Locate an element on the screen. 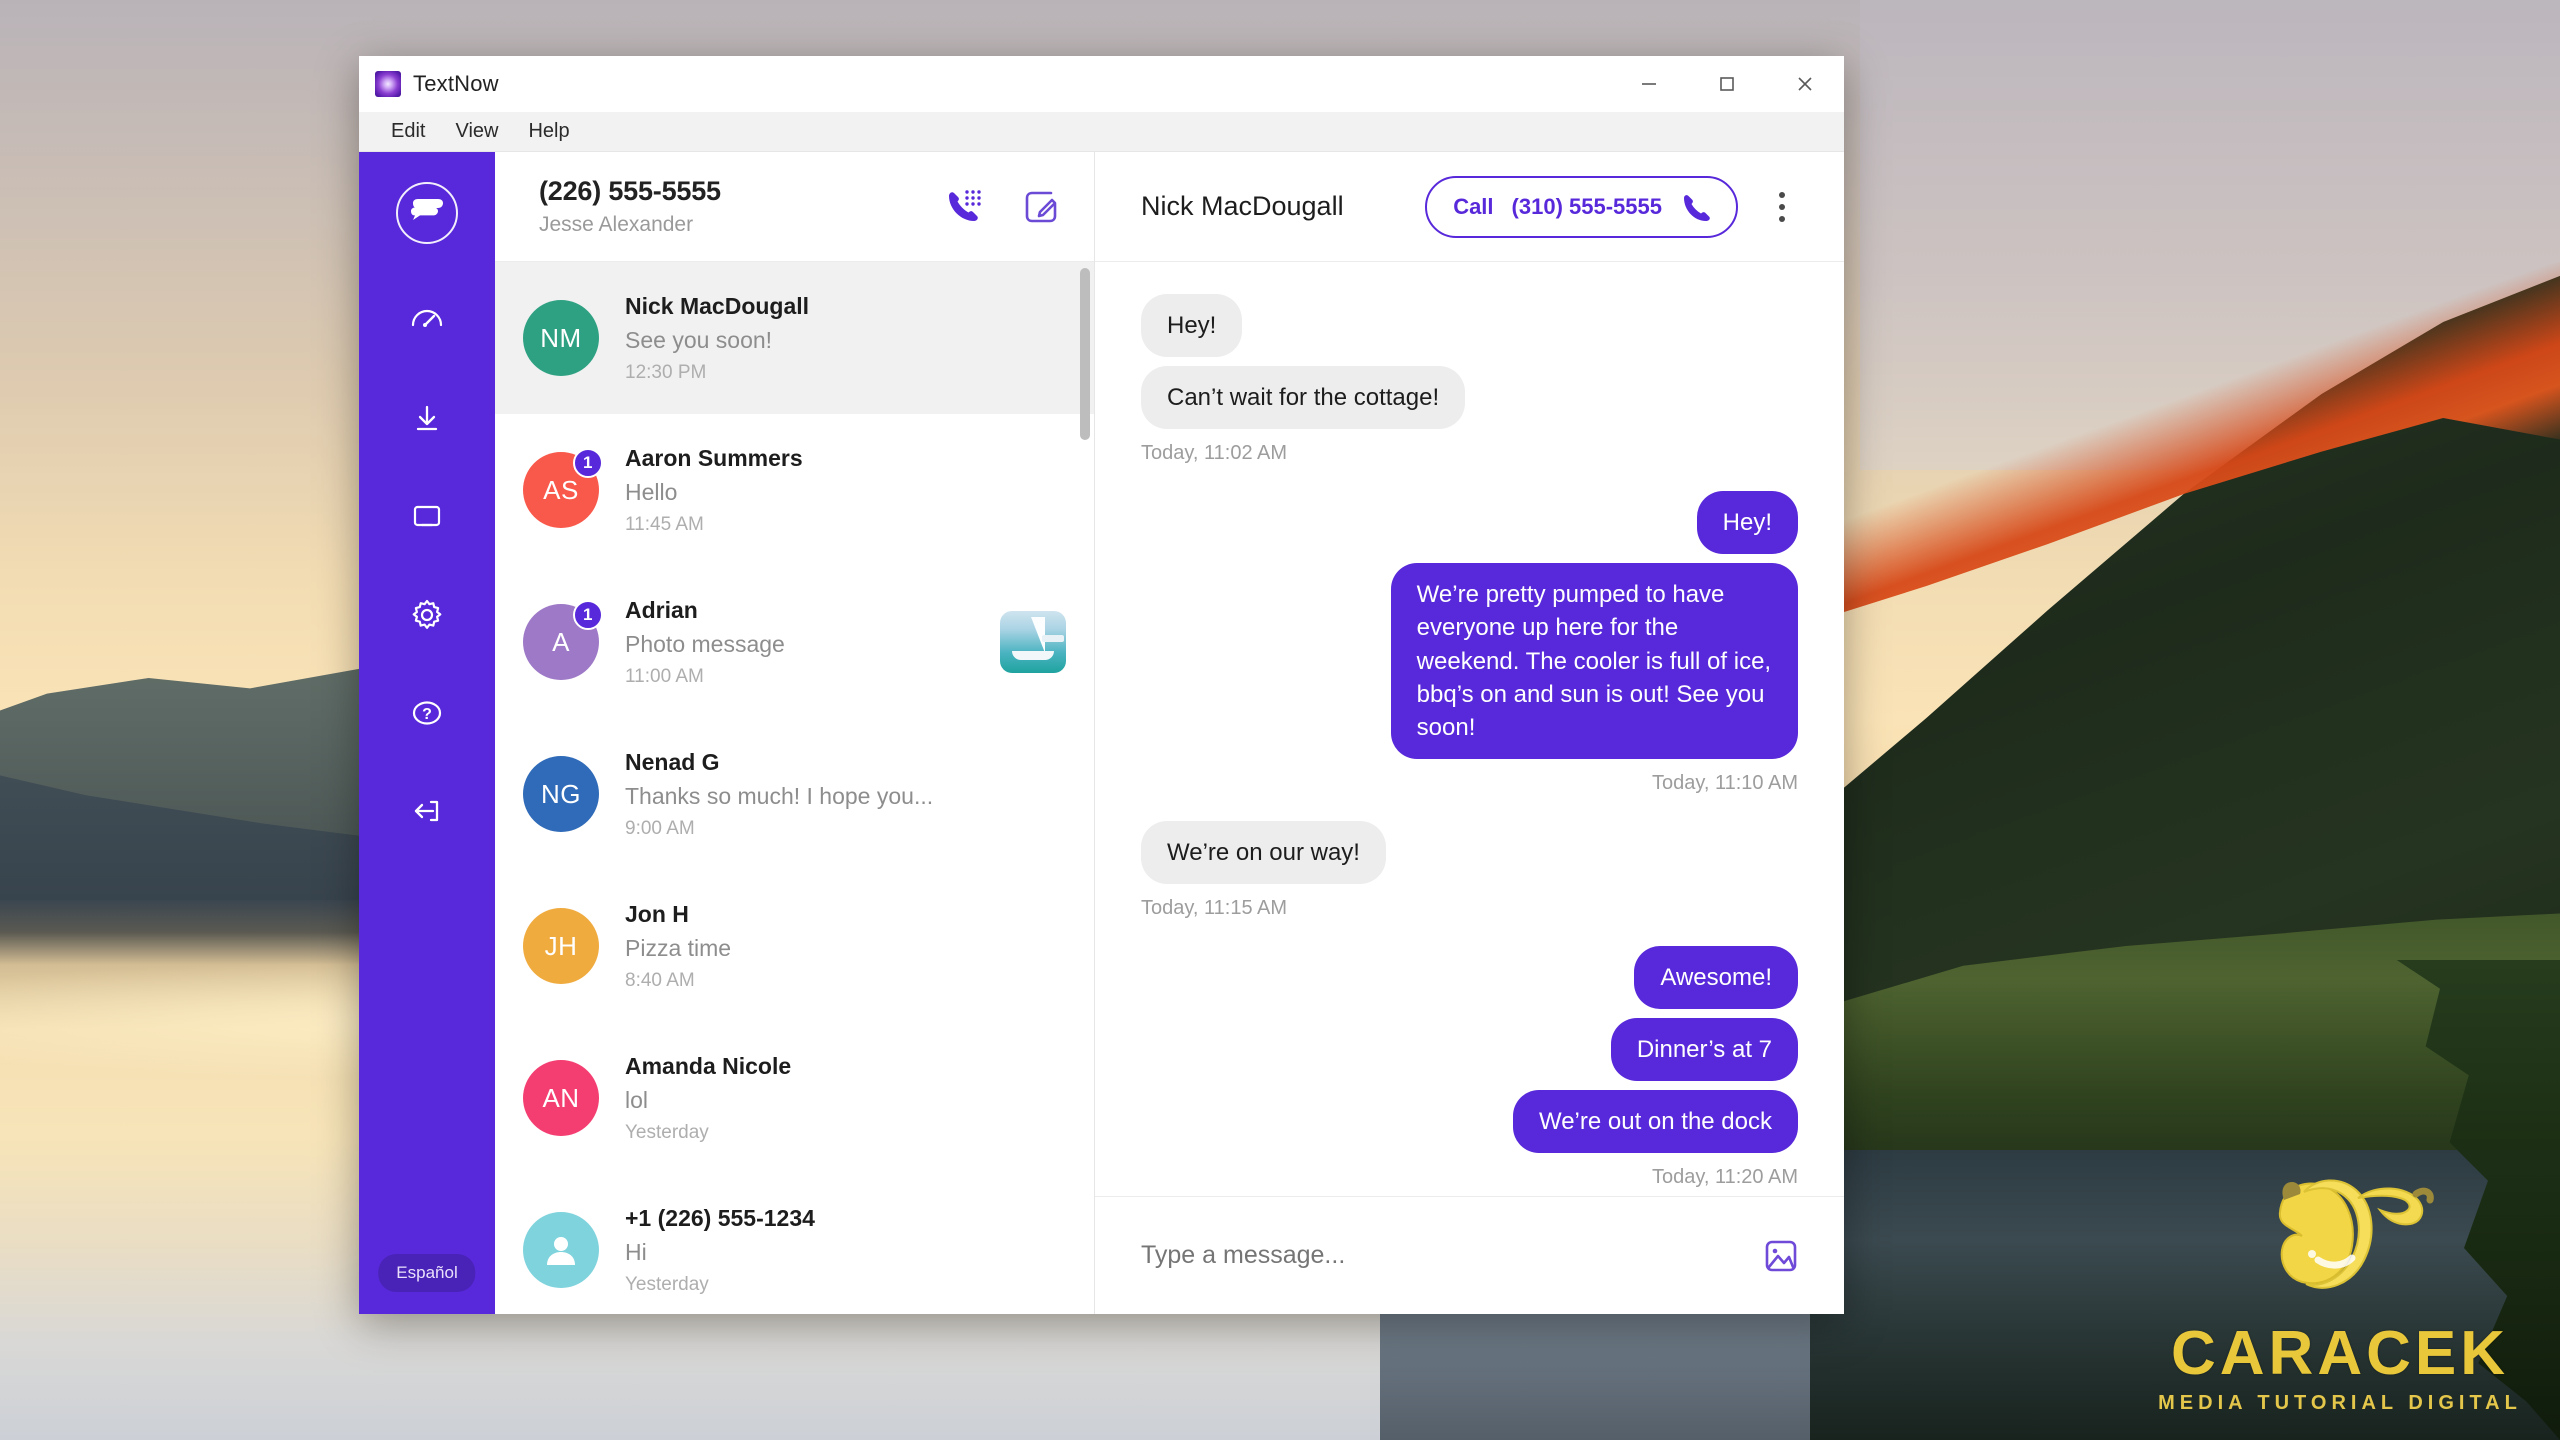 The image size is (2560, 1440). conversation-timestamp: 9:00 AM is located at coordinates (660, 828).